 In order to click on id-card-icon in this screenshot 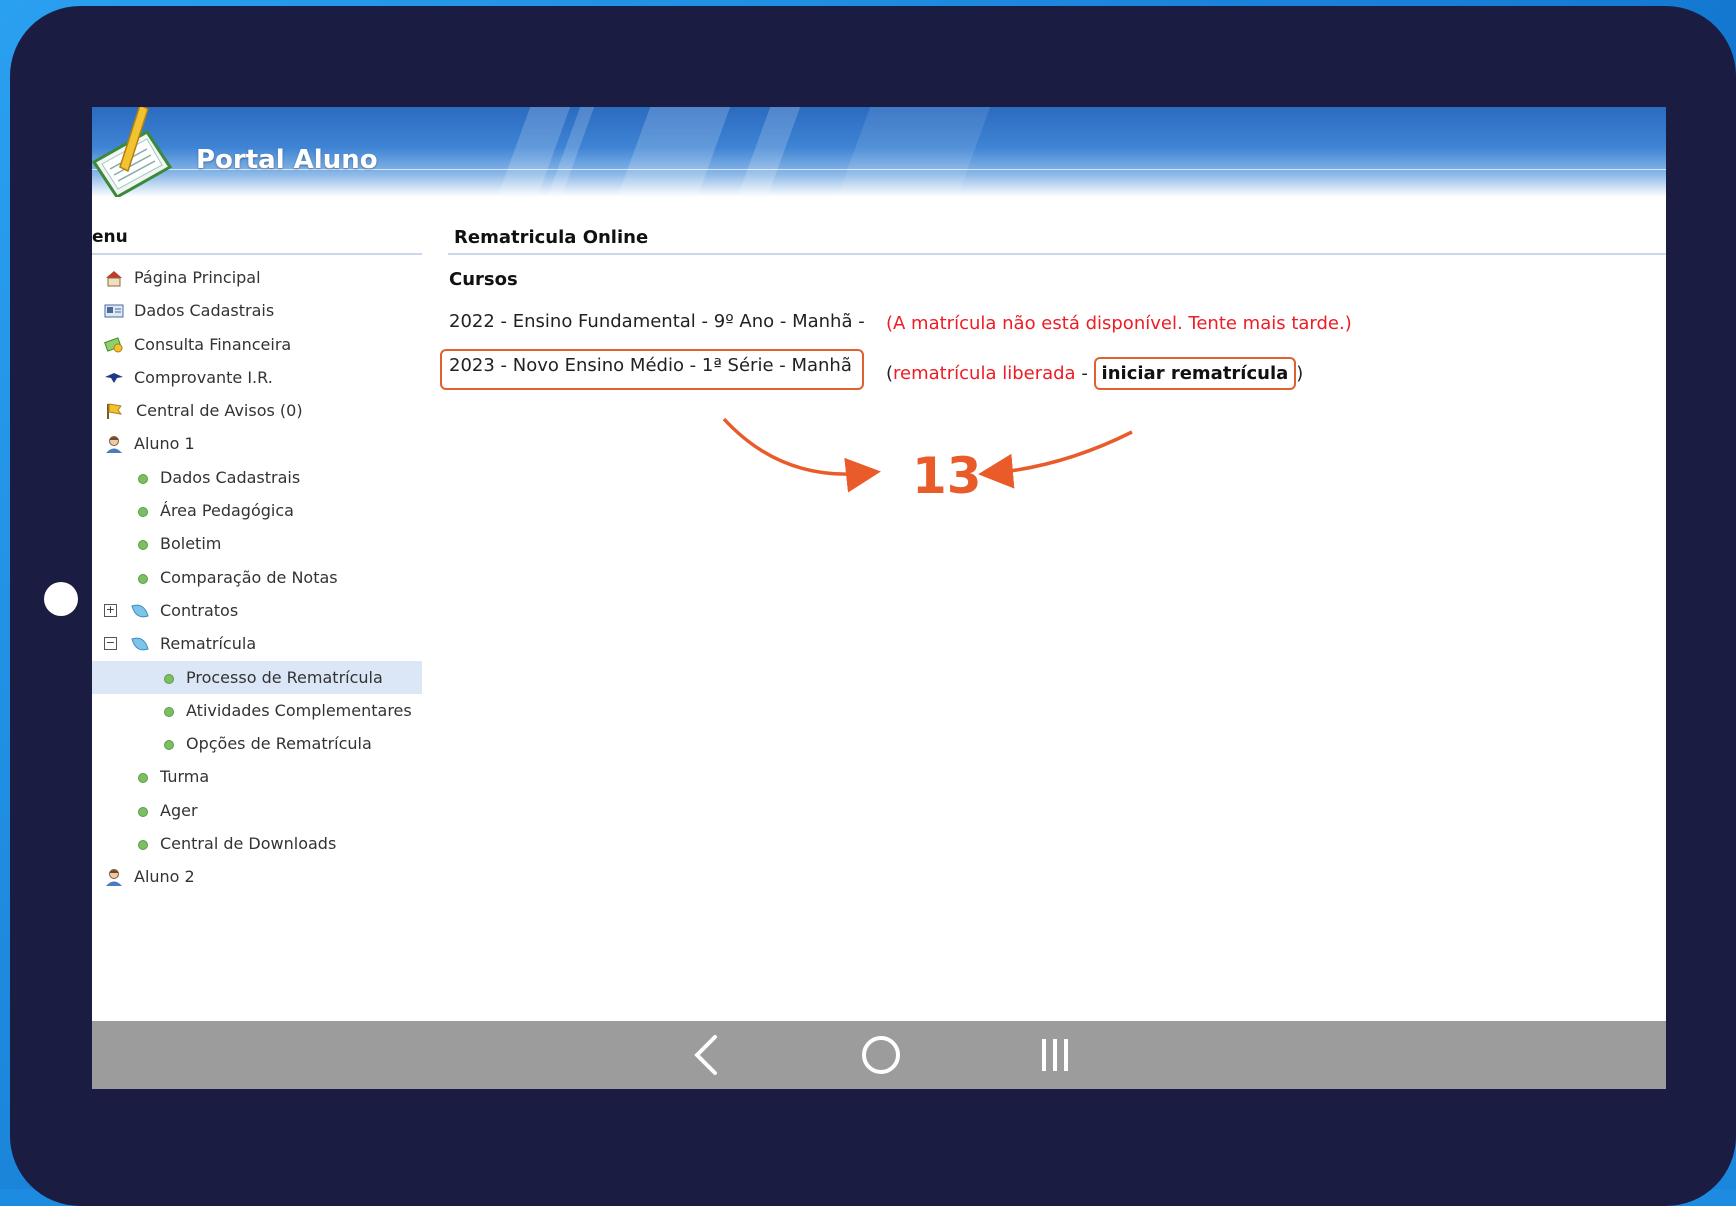, I will do `click(114, 311)`.